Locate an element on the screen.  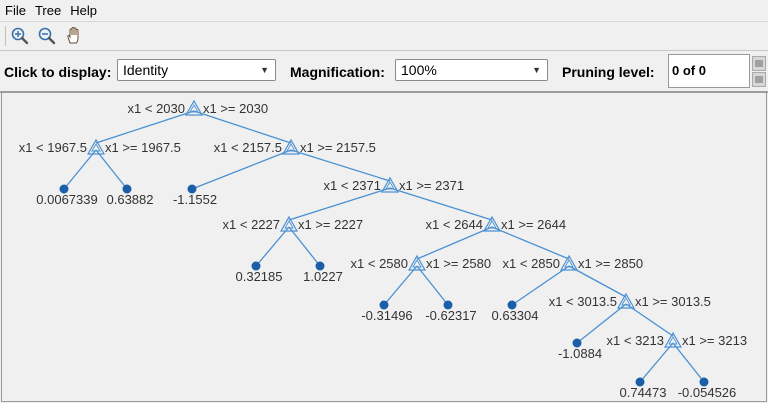
leaf-value-label: 0.74473 is located at coordinates (643, 392).